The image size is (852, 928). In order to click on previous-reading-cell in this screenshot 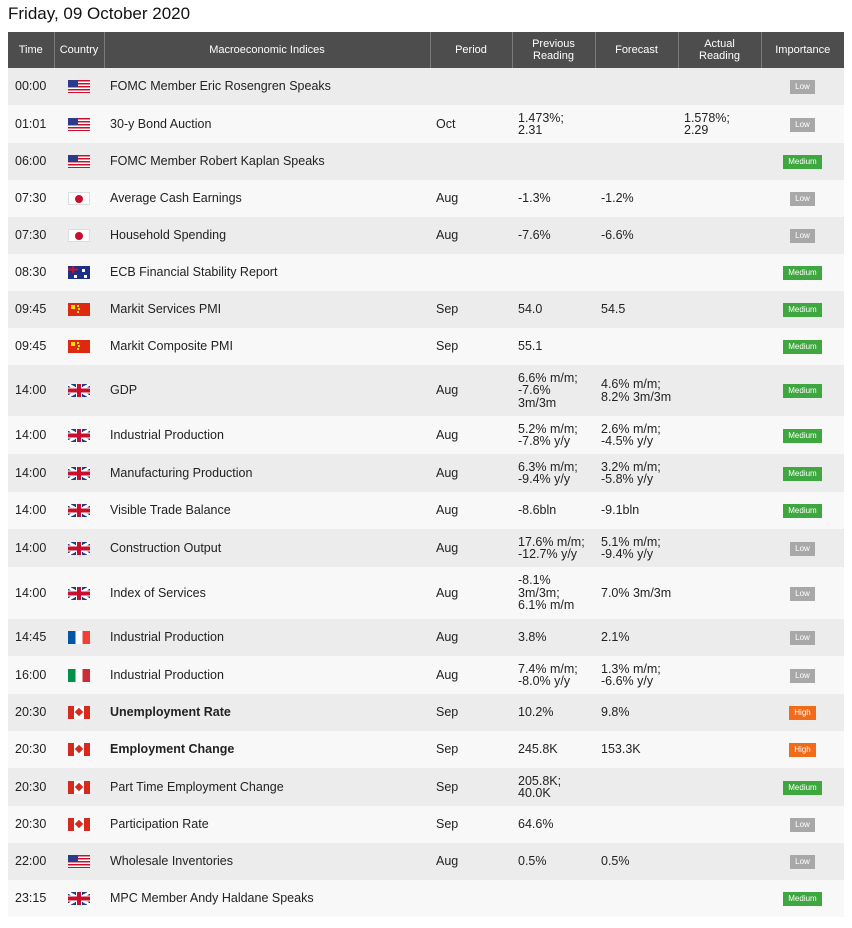, I will do `click(553, 272)`.